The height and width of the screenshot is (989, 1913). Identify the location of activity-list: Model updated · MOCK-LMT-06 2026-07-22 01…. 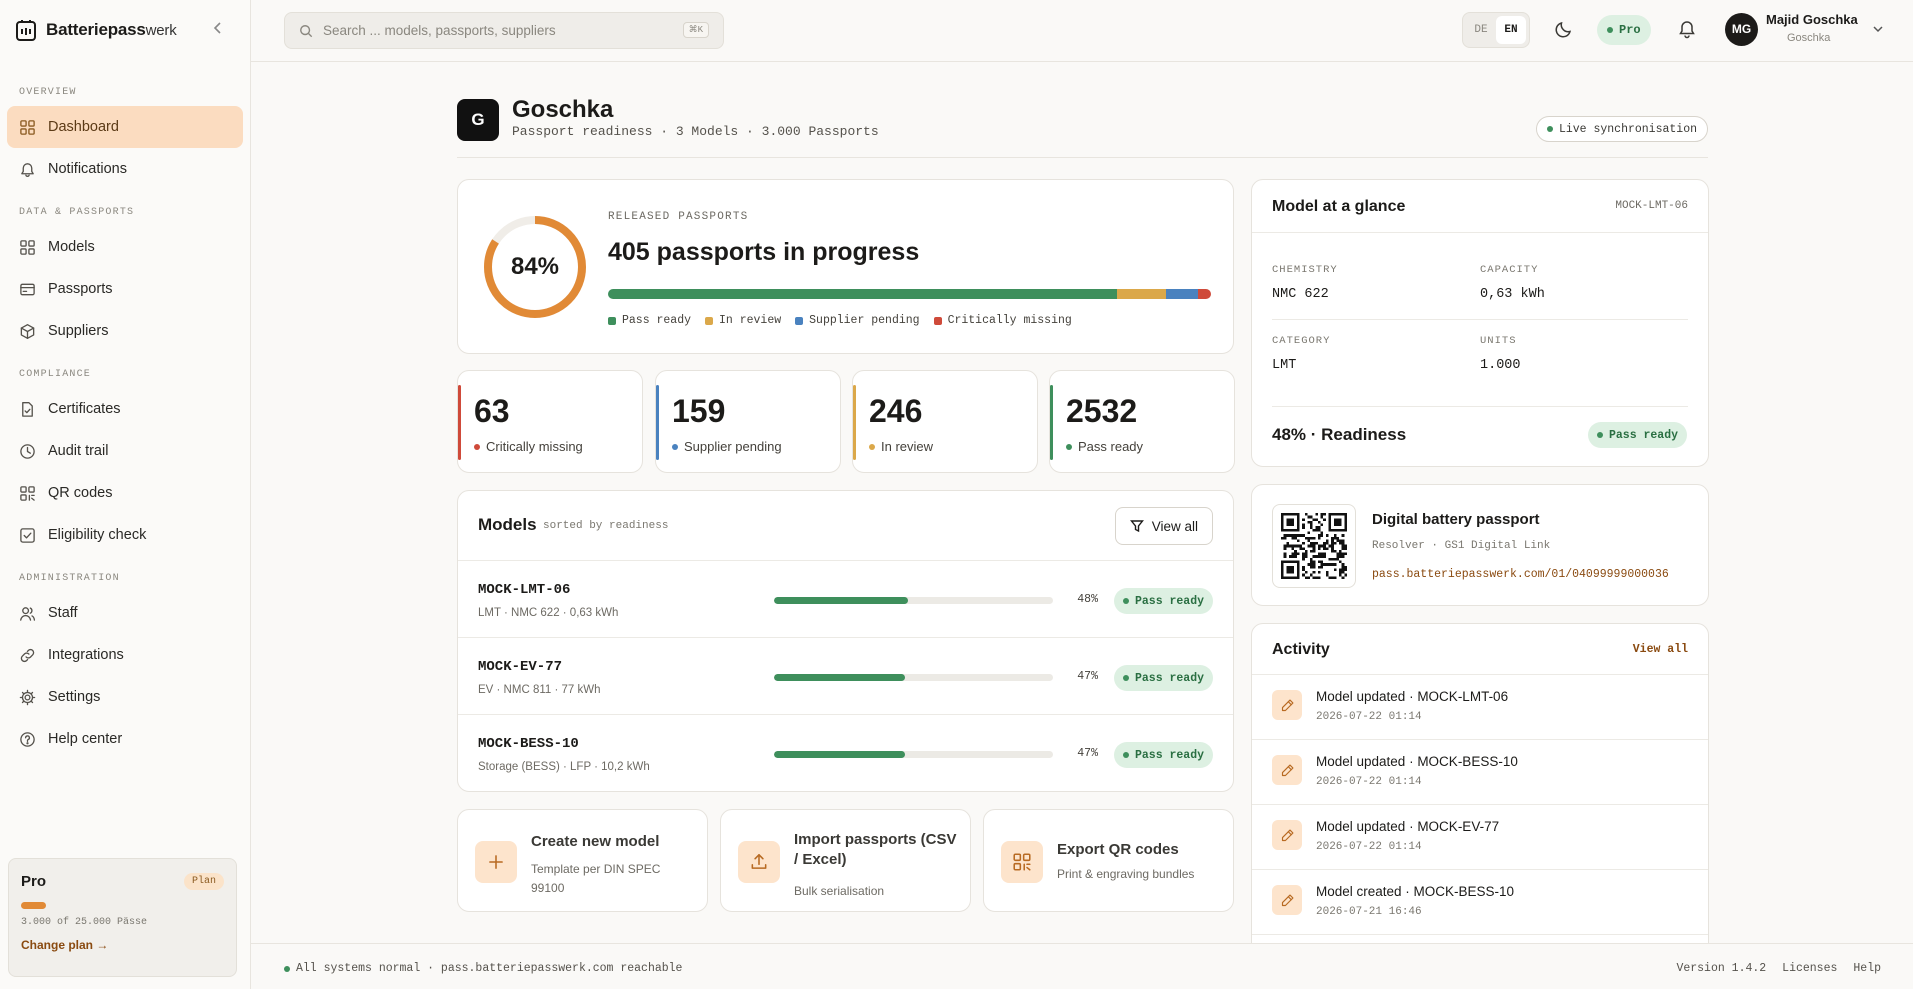
(1480, 805).